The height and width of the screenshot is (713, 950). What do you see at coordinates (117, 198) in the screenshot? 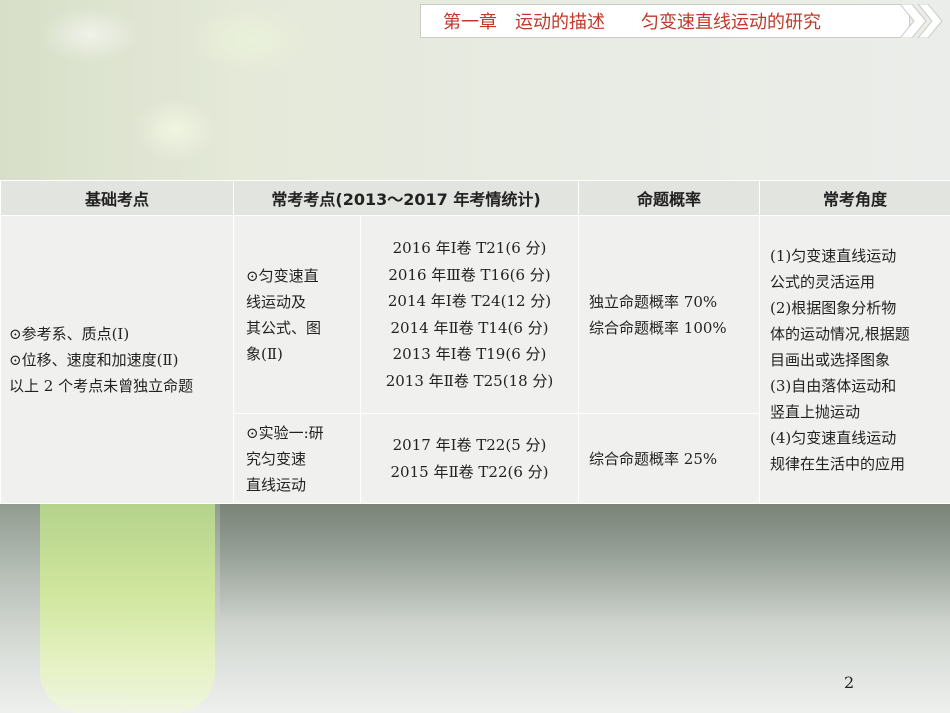
I see `header-basic: 基础考点` at bounding box center [117, 198].